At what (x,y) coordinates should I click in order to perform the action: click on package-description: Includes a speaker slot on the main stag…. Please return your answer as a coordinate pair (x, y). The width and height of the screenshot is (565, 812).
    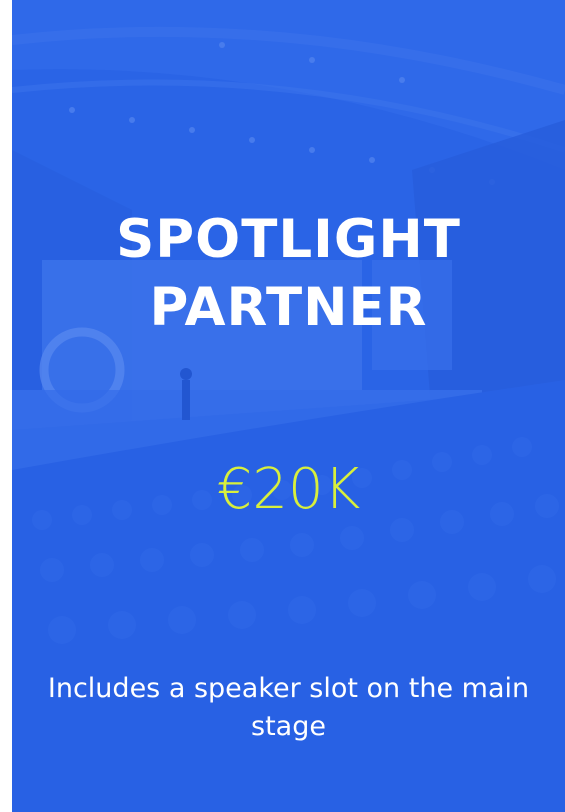
    Looking at the image, I should click on (288, 707).